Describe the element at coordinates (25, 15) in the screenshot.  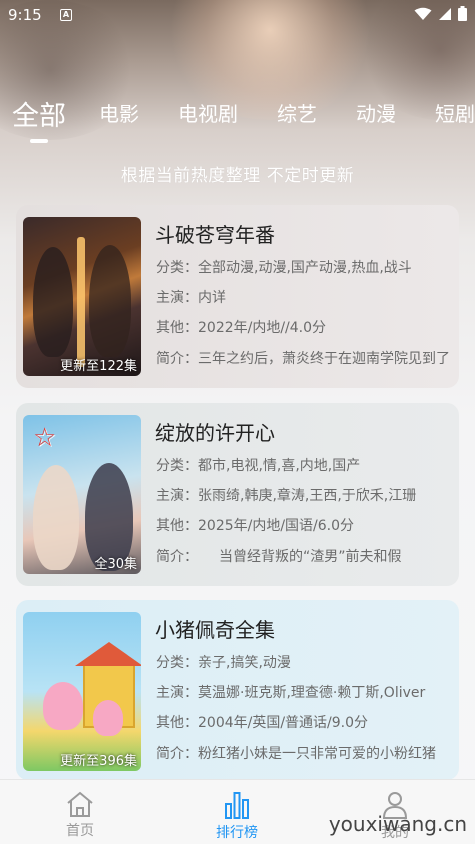
I see `status-time: 9:15` at that location.